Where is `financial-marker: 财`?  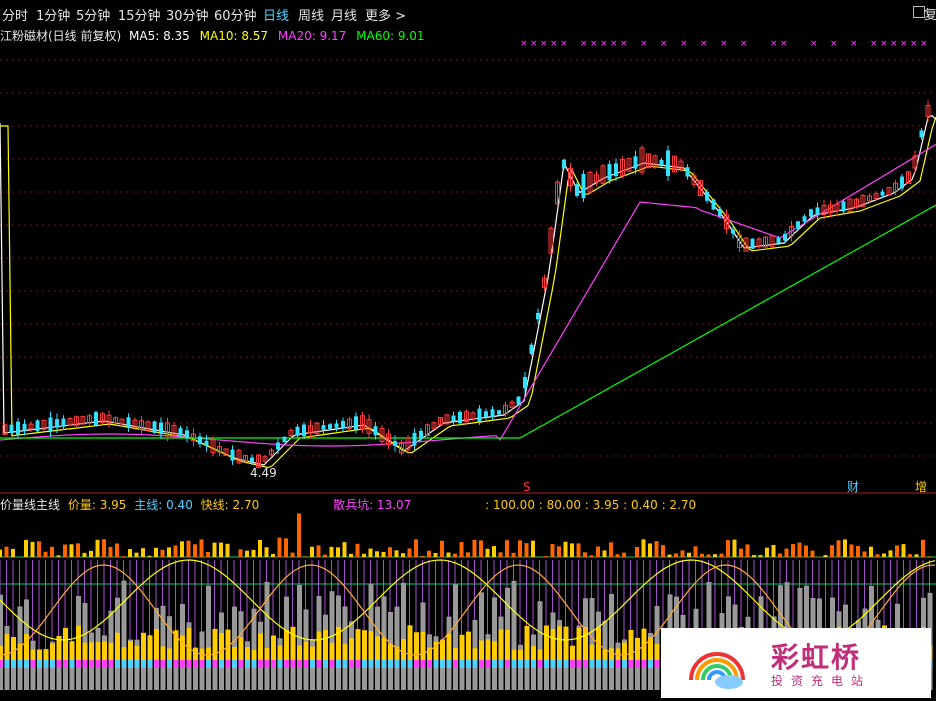 financial-marker: 财 is located at coordinates (853, 487).